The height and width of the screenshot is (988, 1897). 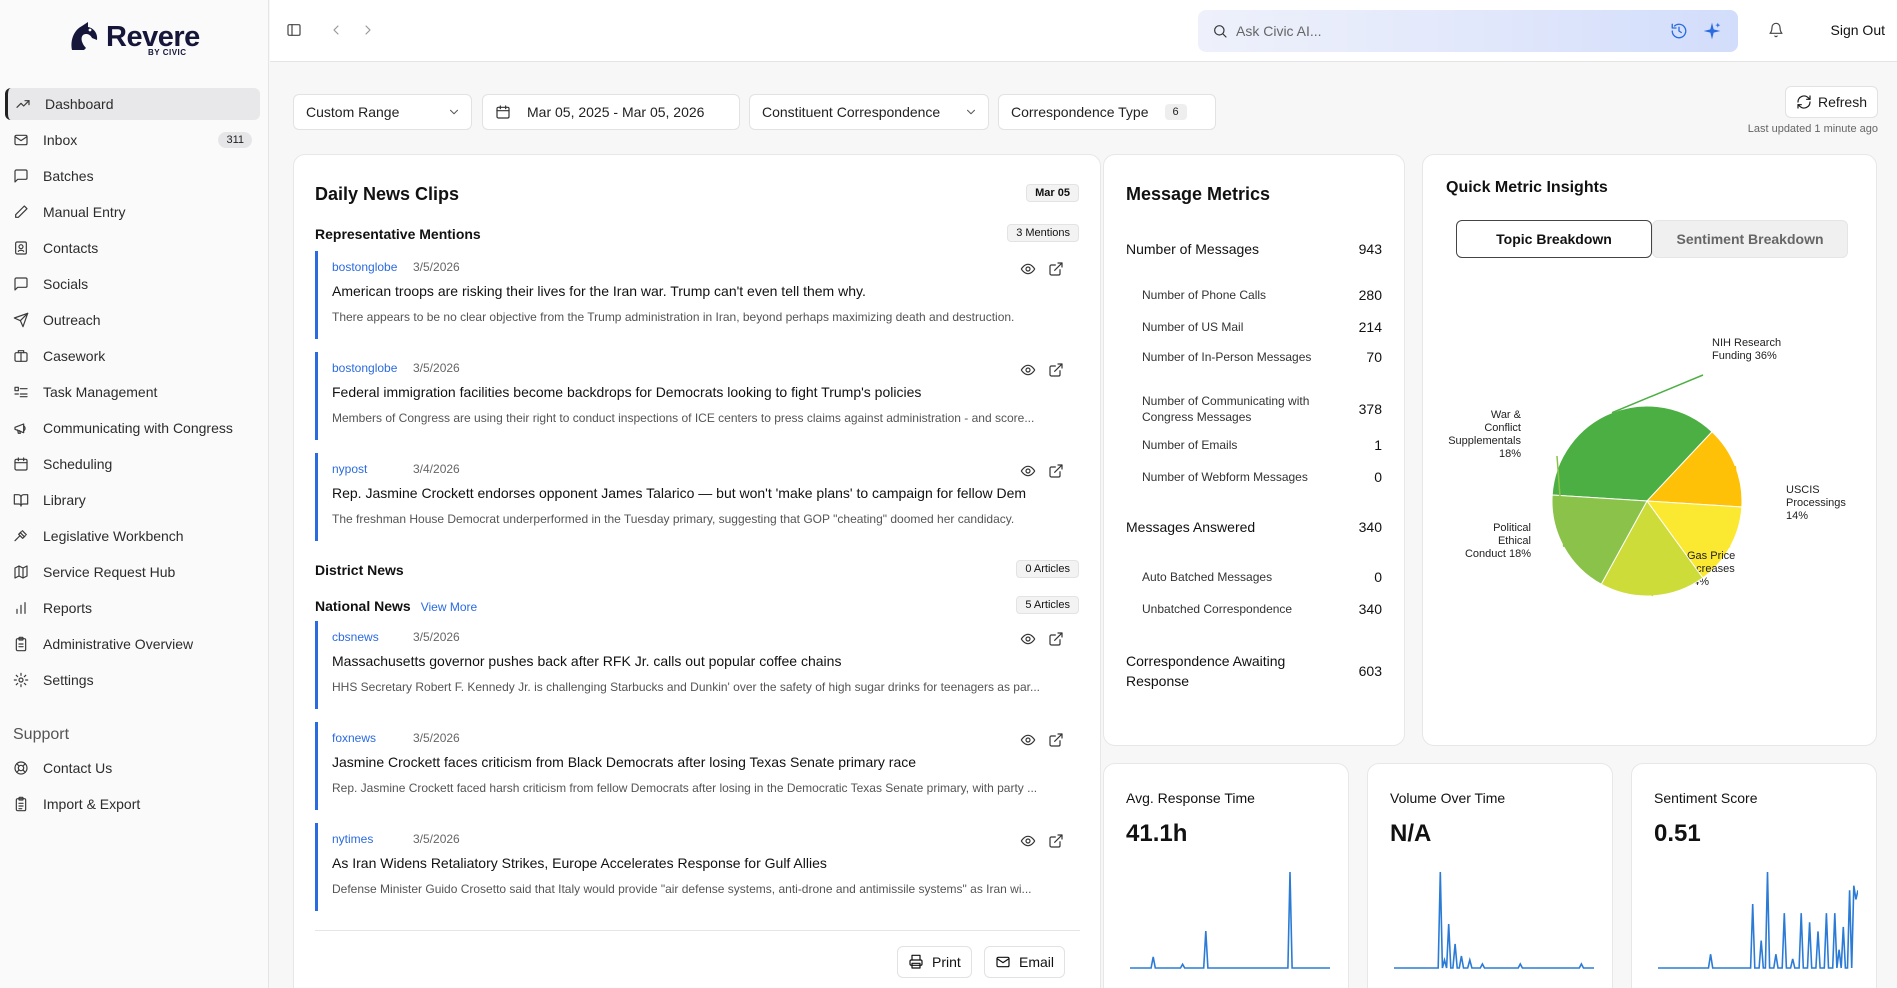 I want to click on insights-card-title: Quick Metric Insights, so click(x=1527, y=187).